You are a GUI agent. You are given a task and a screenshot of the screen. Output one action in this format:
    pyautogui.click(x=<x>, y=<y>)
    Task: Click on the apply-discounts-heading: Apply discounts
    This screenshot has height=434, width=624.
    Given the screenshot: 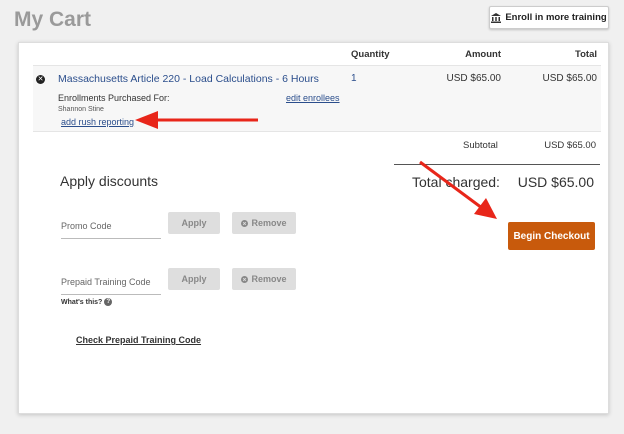 What is the action you would take?
    pyautogui.click(x=109, y=181)
    